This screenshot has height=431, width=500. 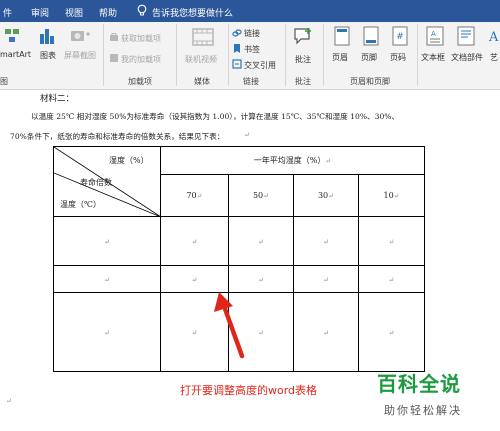 What do you see at coordinates (80, 36) in the screenshot?
I see `screenshot-icon` at bounding box center [80, 36].